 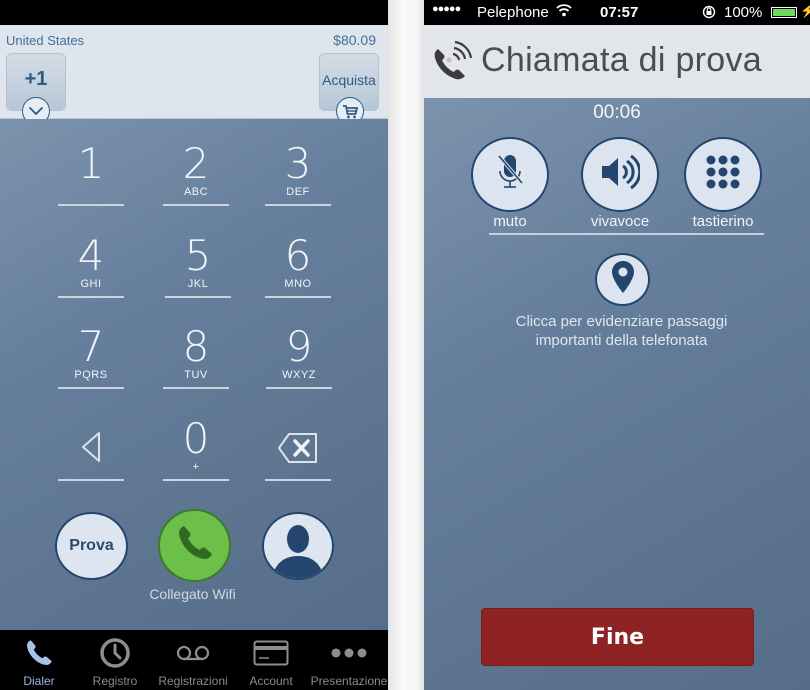 What do you see at coordinates (622, 60) in the screenshot?
I see `page-title: Chiamata di prova` at bounding box center [622, 60].